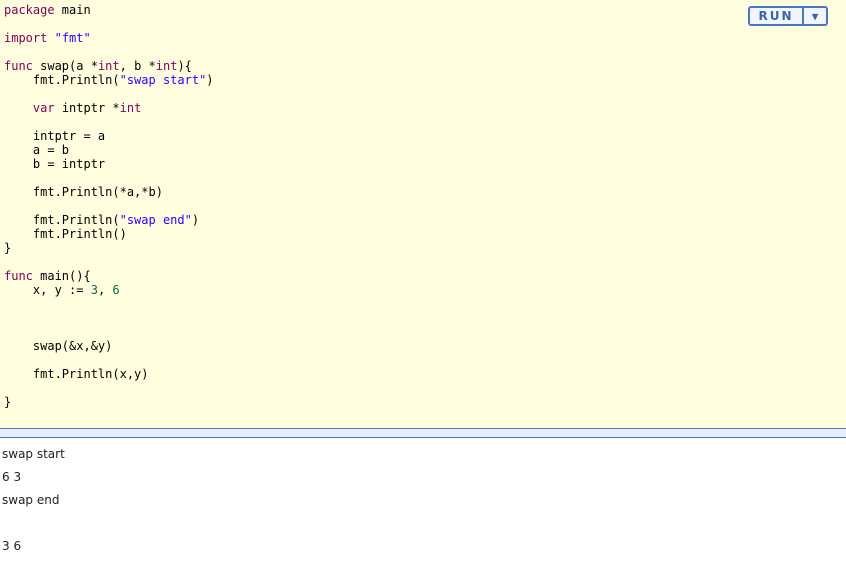 This screenshot has width=846, height=584. What do you see at coordinates (105, 290) in the screenshot?
I see `code-token: ,` at bounding box center [105, 290].